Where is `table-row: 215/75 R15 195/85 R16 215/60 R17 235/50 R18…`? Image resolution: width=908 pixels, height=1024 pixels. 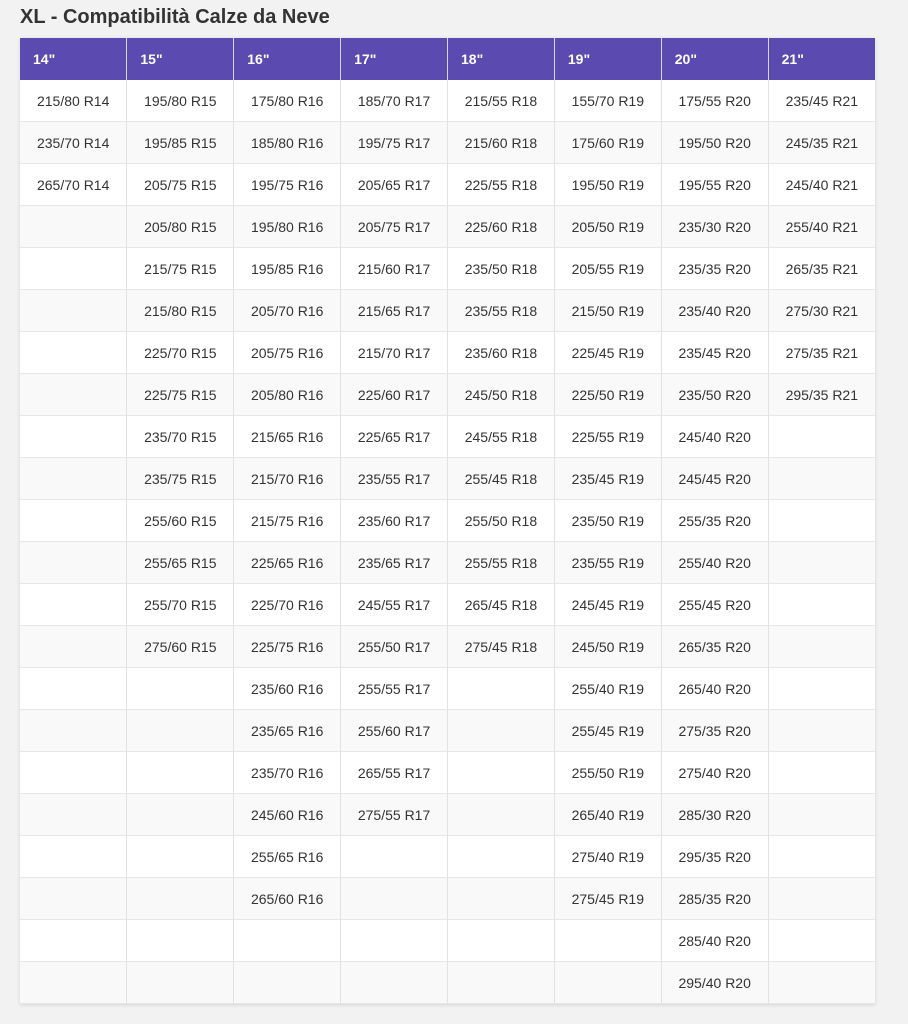 table-row: 215/75 R15 195/85 R16 215/60 R17 235/50 R18… is located at coordinates (447, 268).